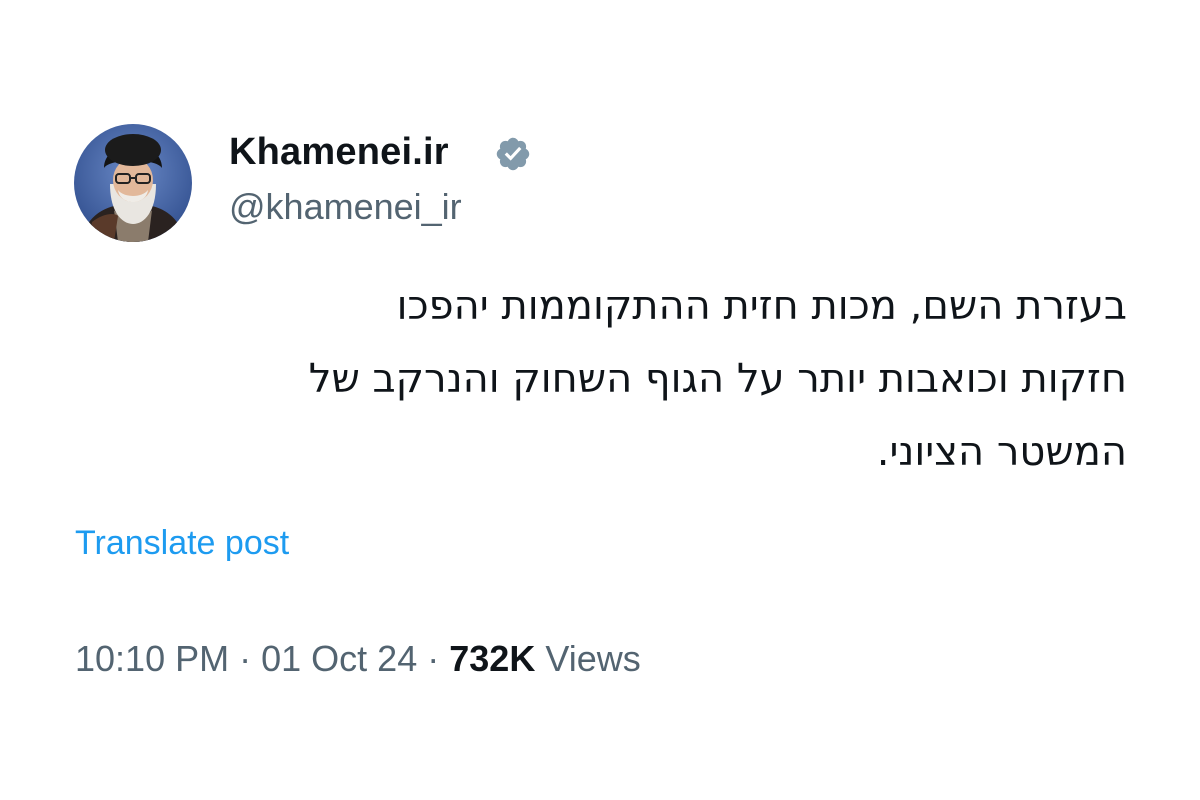 This screenshot has width=1200, height=800. Describe the element at coordinates (345, 207) in the screenshot. I see `author-handle: @khamenei_ir` at that location.